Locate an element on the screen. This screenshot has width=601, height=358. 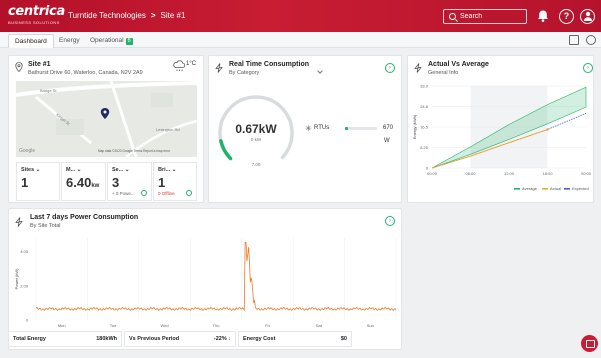
summary-total-energy: Total Energy 180kWh is located at coordinates (65, 339).